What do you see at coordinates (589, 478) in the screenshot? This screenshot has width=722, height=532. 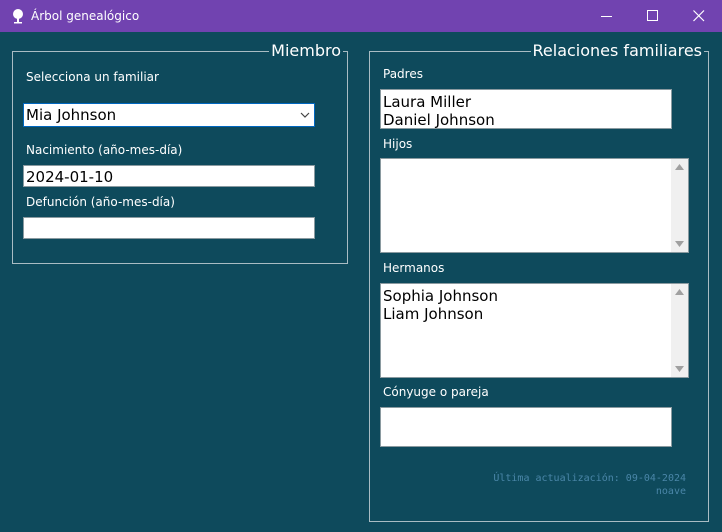 I see `last-update-text: Última actualización: 09-04-2024` at bounding box center [589, 478].